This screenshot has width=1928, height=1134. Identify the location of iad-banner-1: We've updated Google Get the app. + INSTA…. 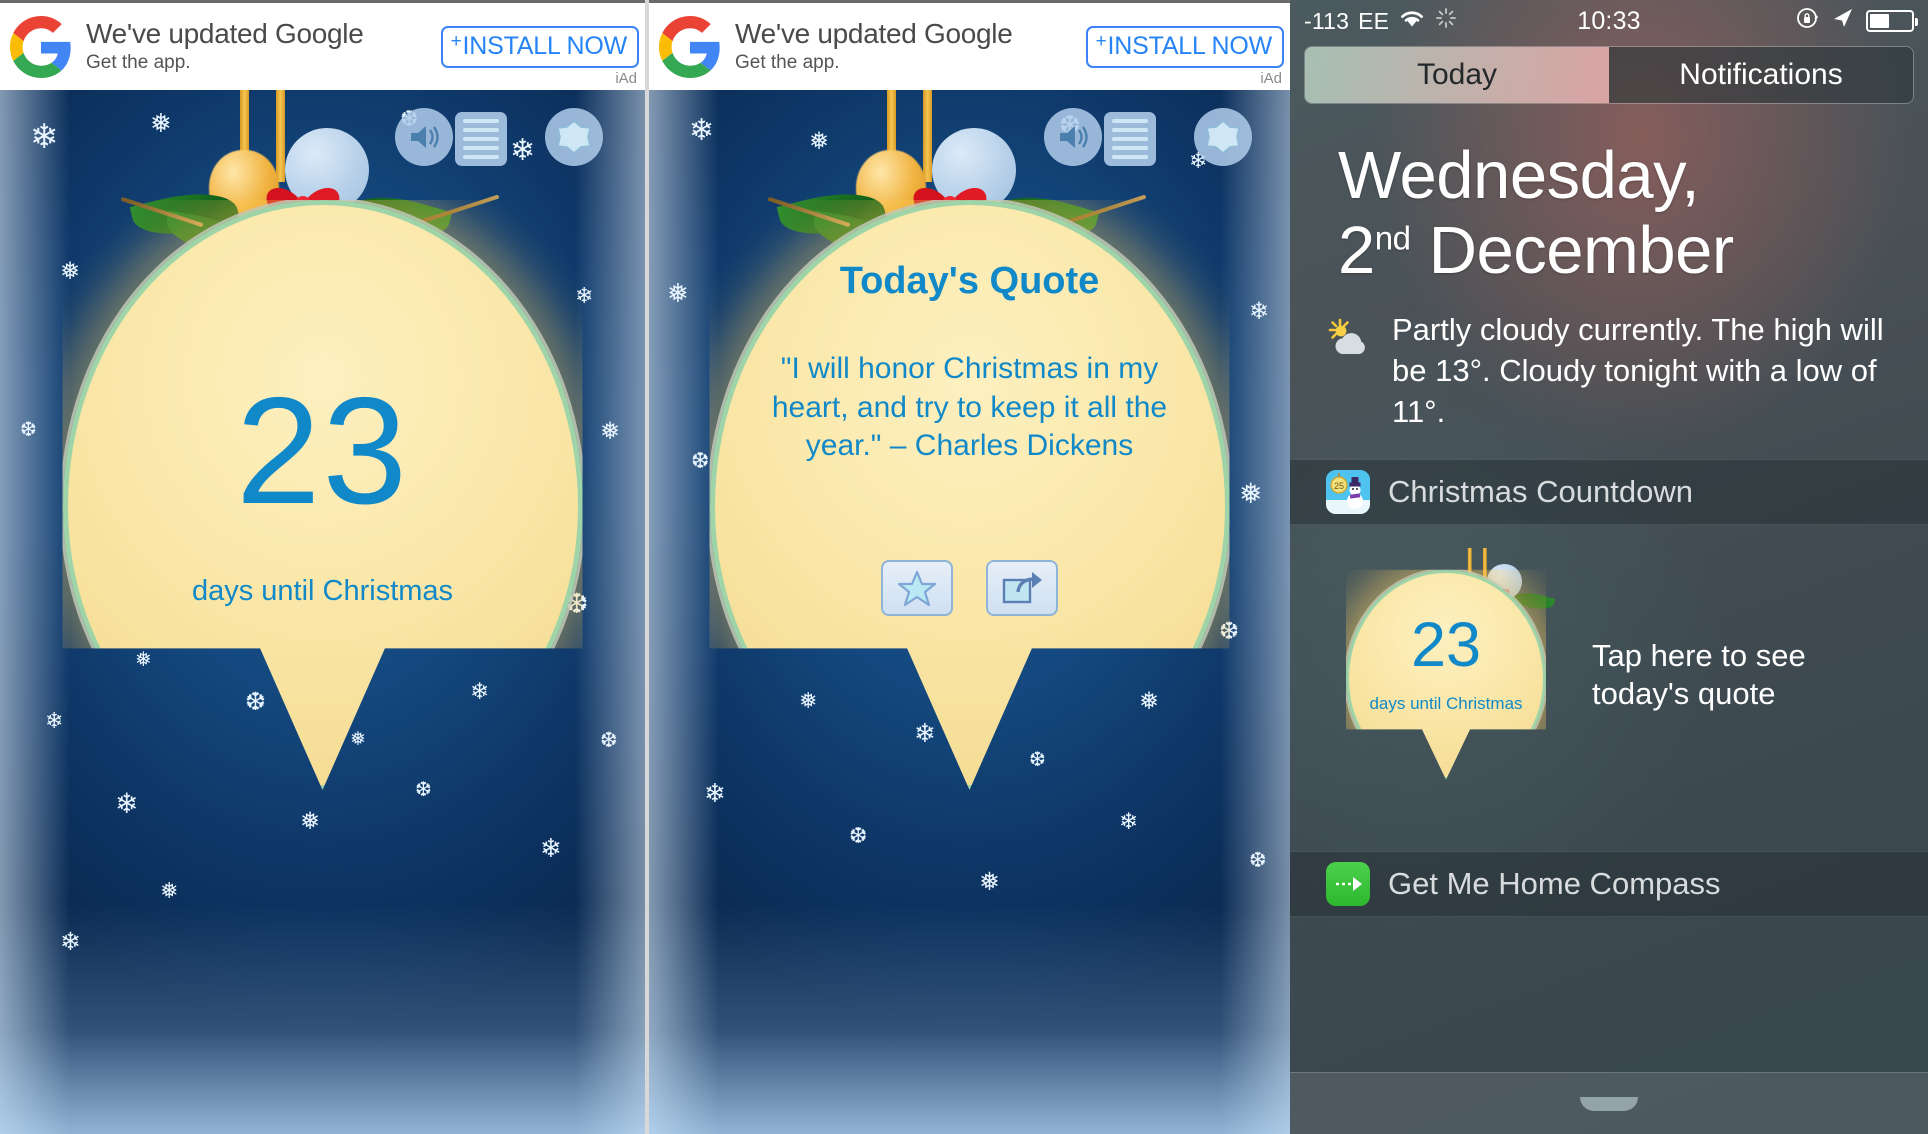
(322, 45).